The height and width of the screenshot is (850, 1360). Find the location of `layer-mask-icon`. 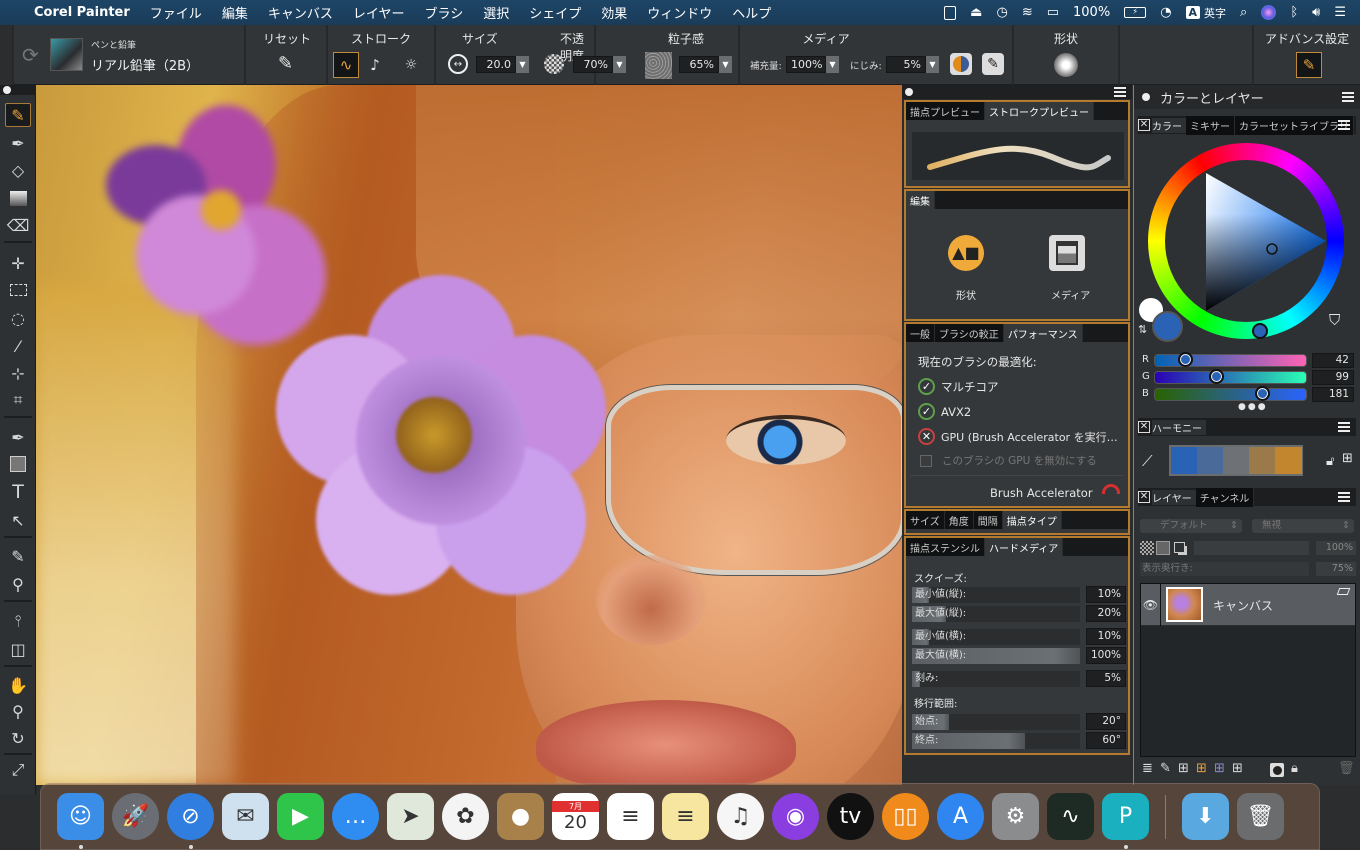

layer-mask-icon is located at coordinates (1179, 547).